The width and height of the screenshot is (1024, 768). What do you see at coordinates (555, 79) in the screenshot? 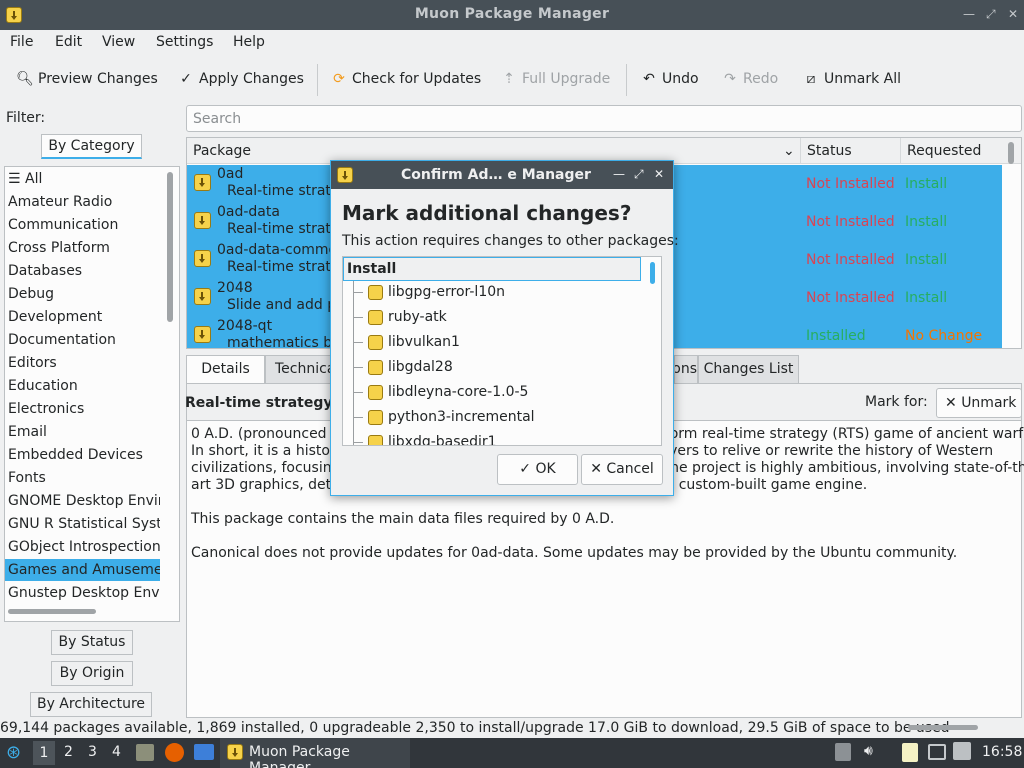
I see `full-upgrade-button: ⇡ Full Upgrade` at bounding box center [555, 79].